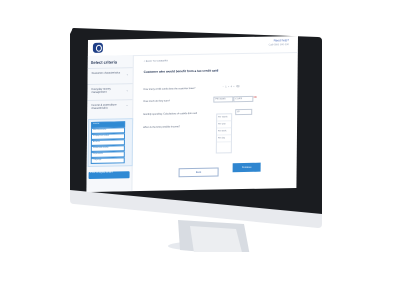  What do you see at coordinates (104, 107) in the screenshot?
I see `sidebar-item-label: Income & expenditure characteristics` at bounding box center [104, 107].